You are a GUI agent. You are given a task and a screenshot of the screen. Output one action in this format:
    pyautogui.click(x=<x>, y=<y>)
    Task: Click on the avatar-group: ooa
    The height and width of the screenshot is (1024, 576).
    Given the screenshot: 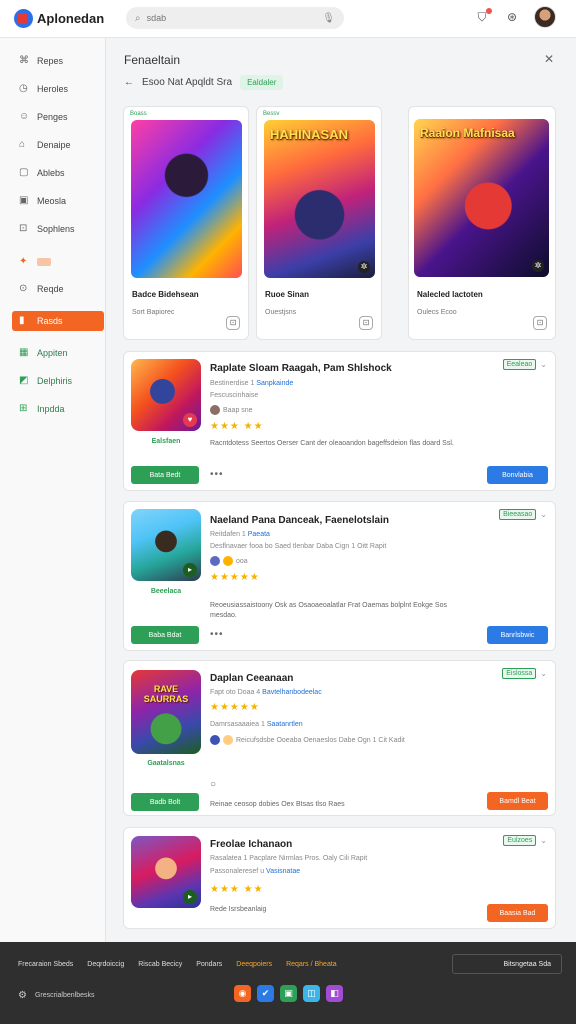 What is the action you would take?
    pyautogui.click(x=229, y=561)
    